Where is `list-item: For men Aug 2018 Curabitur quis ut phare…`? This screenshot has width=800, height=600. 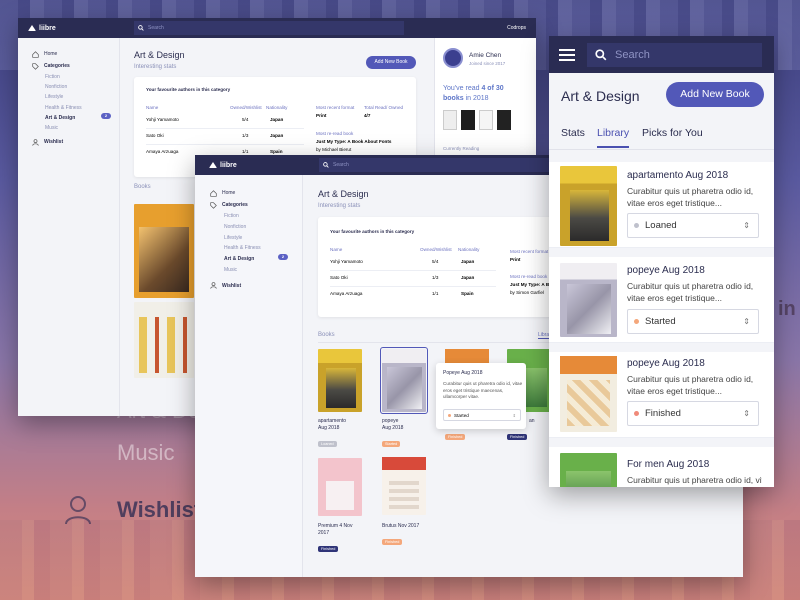
list-item: For men Aug 2018 Curabitur quis ut phare… is located at coordinates (661, 467).